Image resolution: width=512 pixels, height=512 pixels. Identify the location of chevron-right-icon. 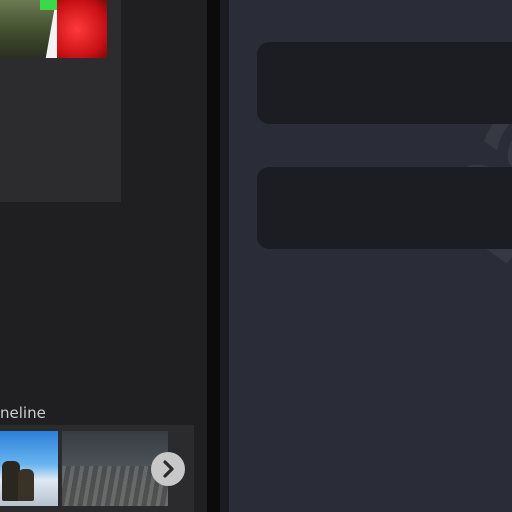
(168, 469).